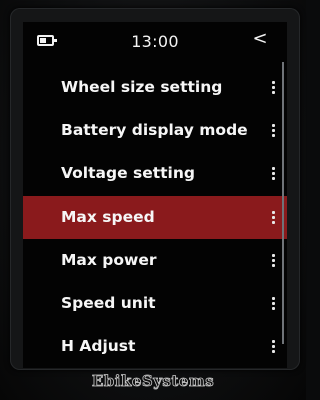  I want to click on menu-item-speed-unit: Speed unit, so click(155, 303).